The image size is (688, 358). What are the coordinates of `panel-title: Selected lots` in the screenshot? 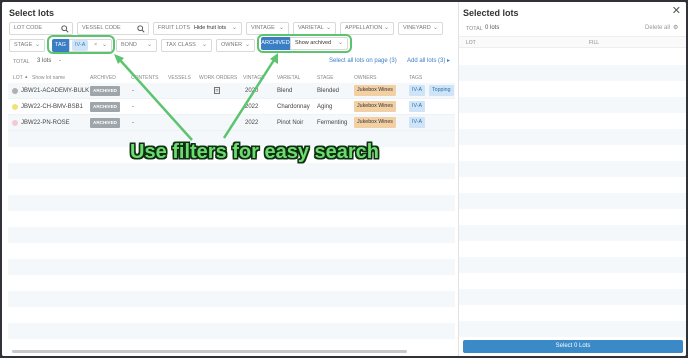 It's located at (491, 13).